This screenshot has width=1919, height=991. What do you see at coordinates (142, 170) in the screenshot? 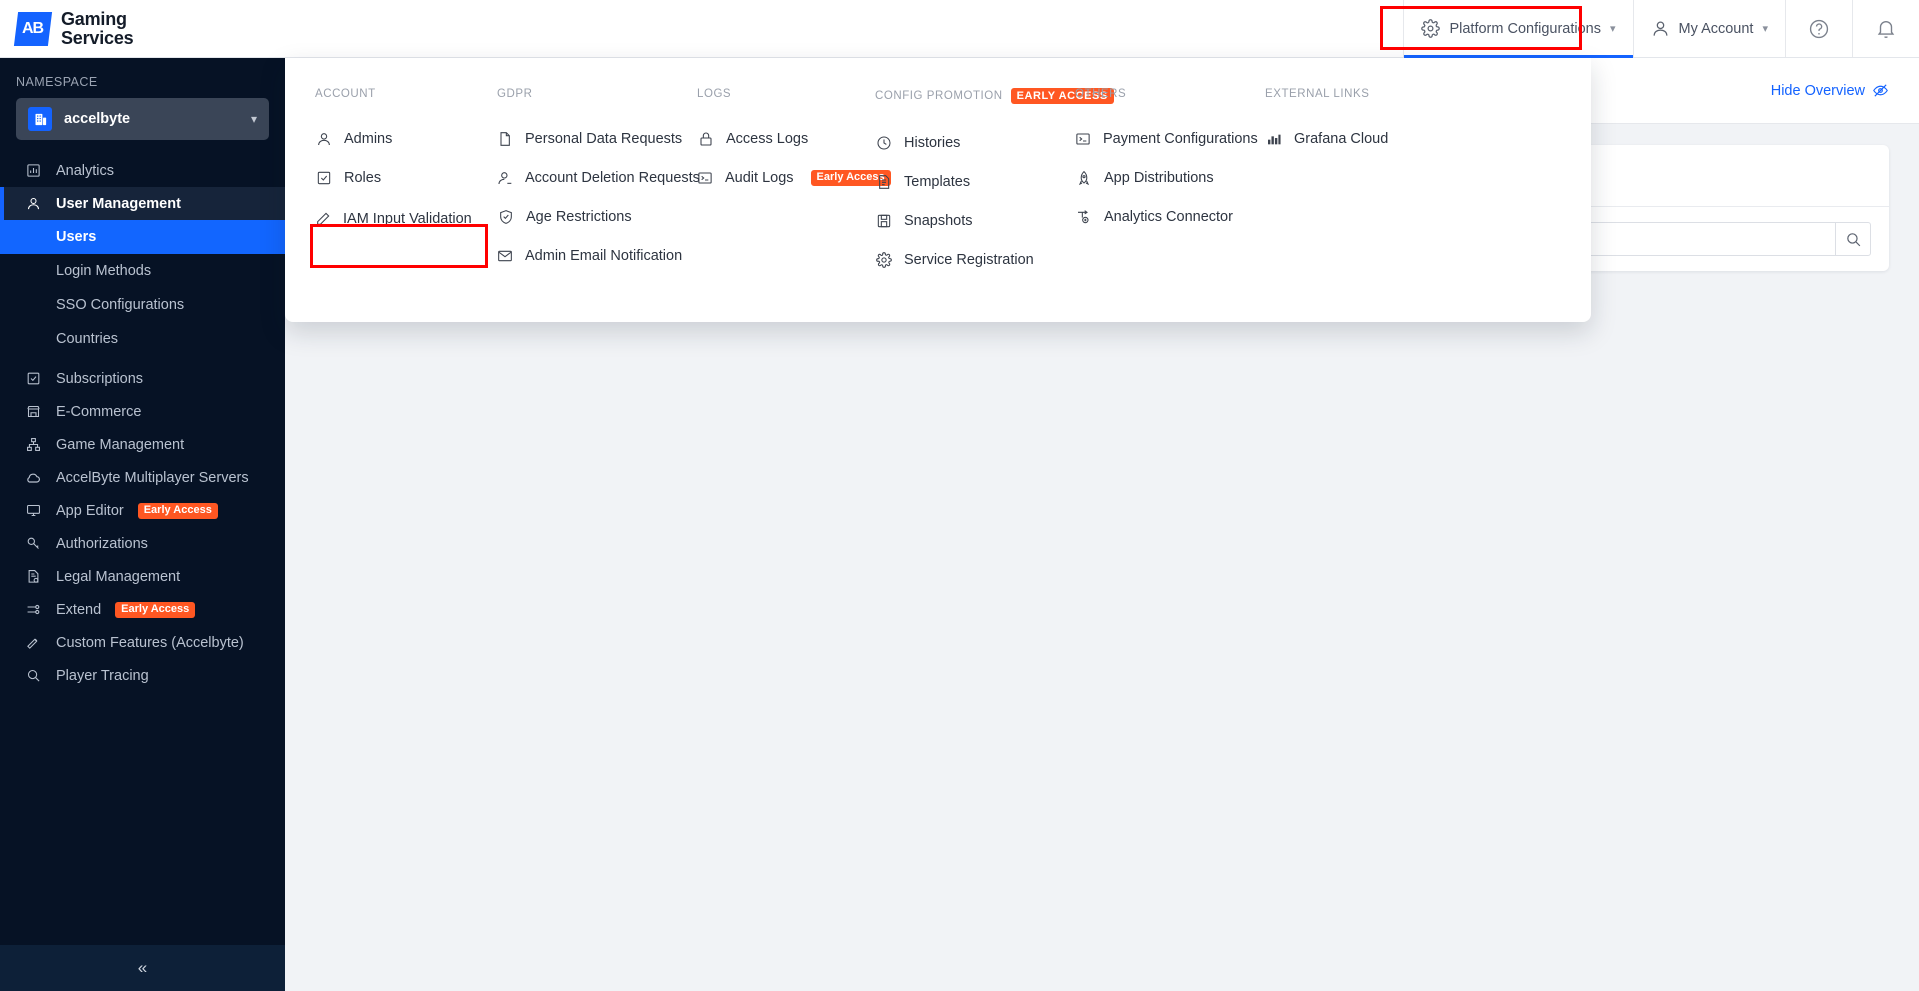
I see `sidebar-item-analytics: Analytics` at bounding box center [142, 170].